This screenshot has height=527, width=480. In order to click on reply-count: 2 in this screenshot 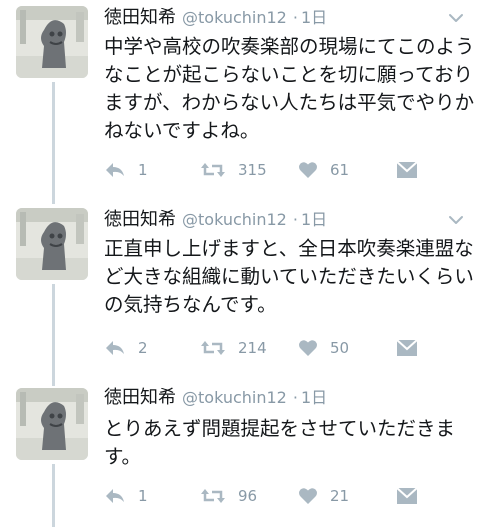, I will do `click(143, 348)`.